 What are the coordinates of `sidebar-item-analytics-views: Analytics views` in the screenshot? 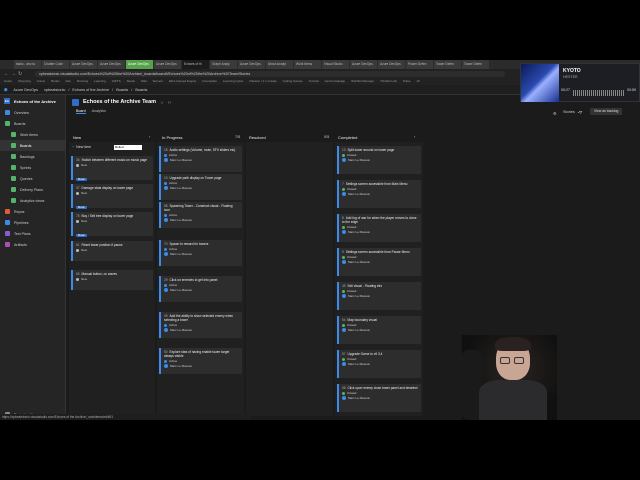 It's located at (32, 200).